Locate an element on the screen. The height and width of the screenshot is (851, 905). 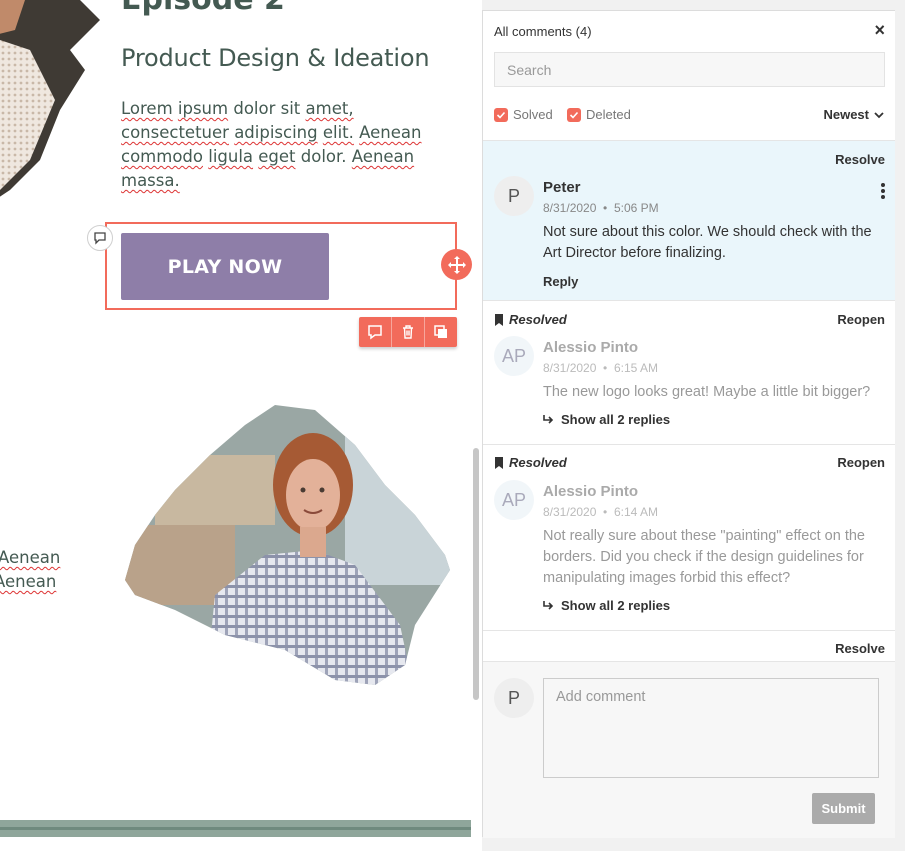
panel-header: All comments (4) × Solved Deleted Newest is located at coordinates (689, 76).